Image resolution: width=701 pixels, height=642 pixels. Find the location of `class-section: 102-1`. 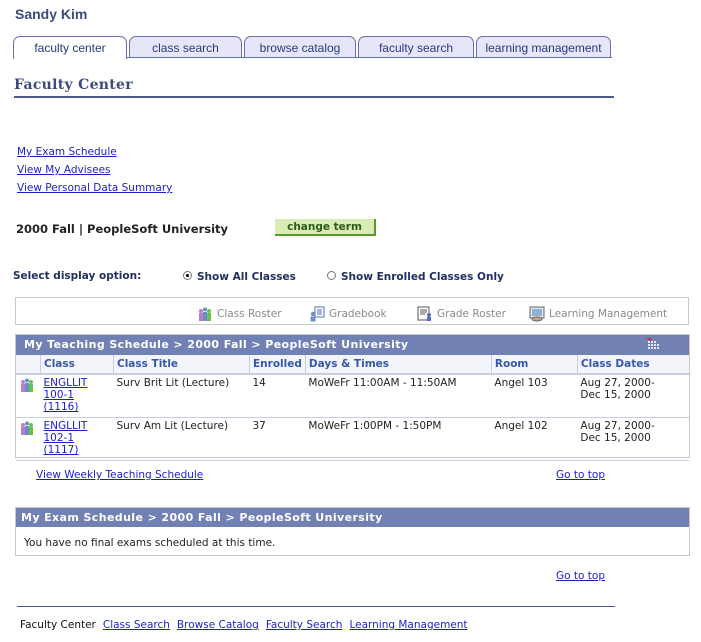

class-section: 102-1 is located at coordinates (59, 438).